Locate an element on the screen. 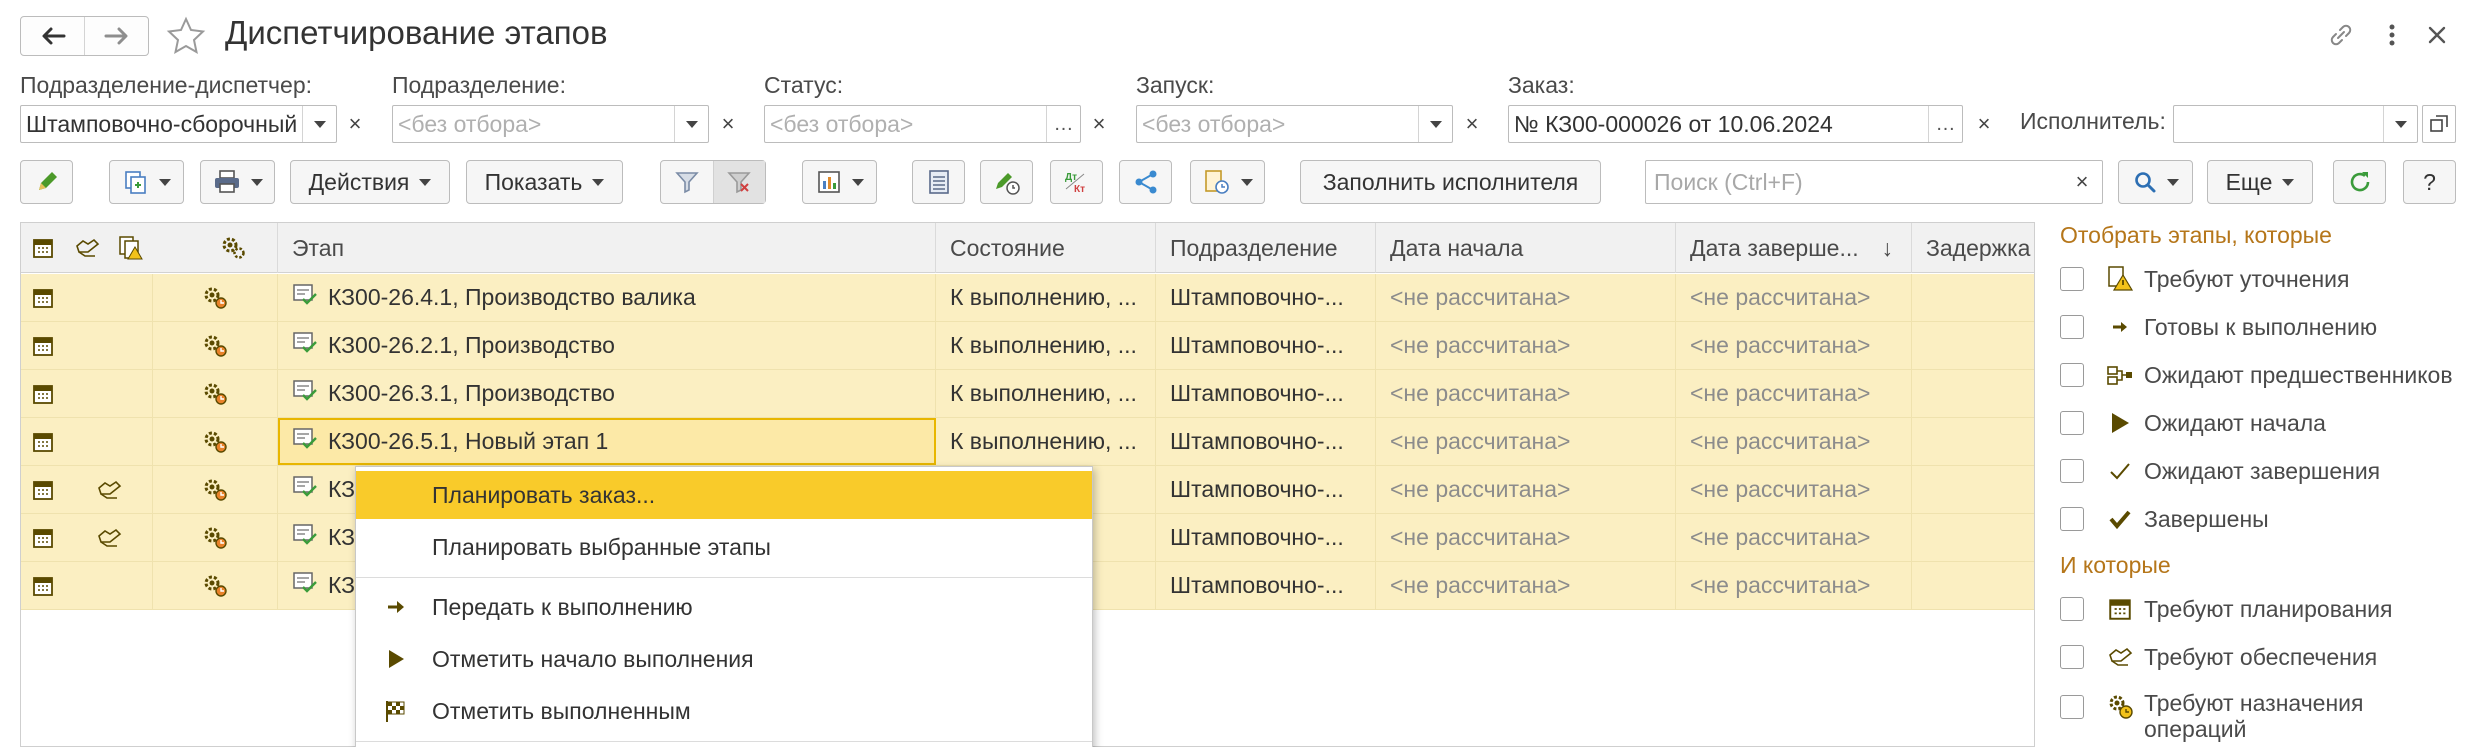  more-vertical-icon is located at coordinates (2392, 35).